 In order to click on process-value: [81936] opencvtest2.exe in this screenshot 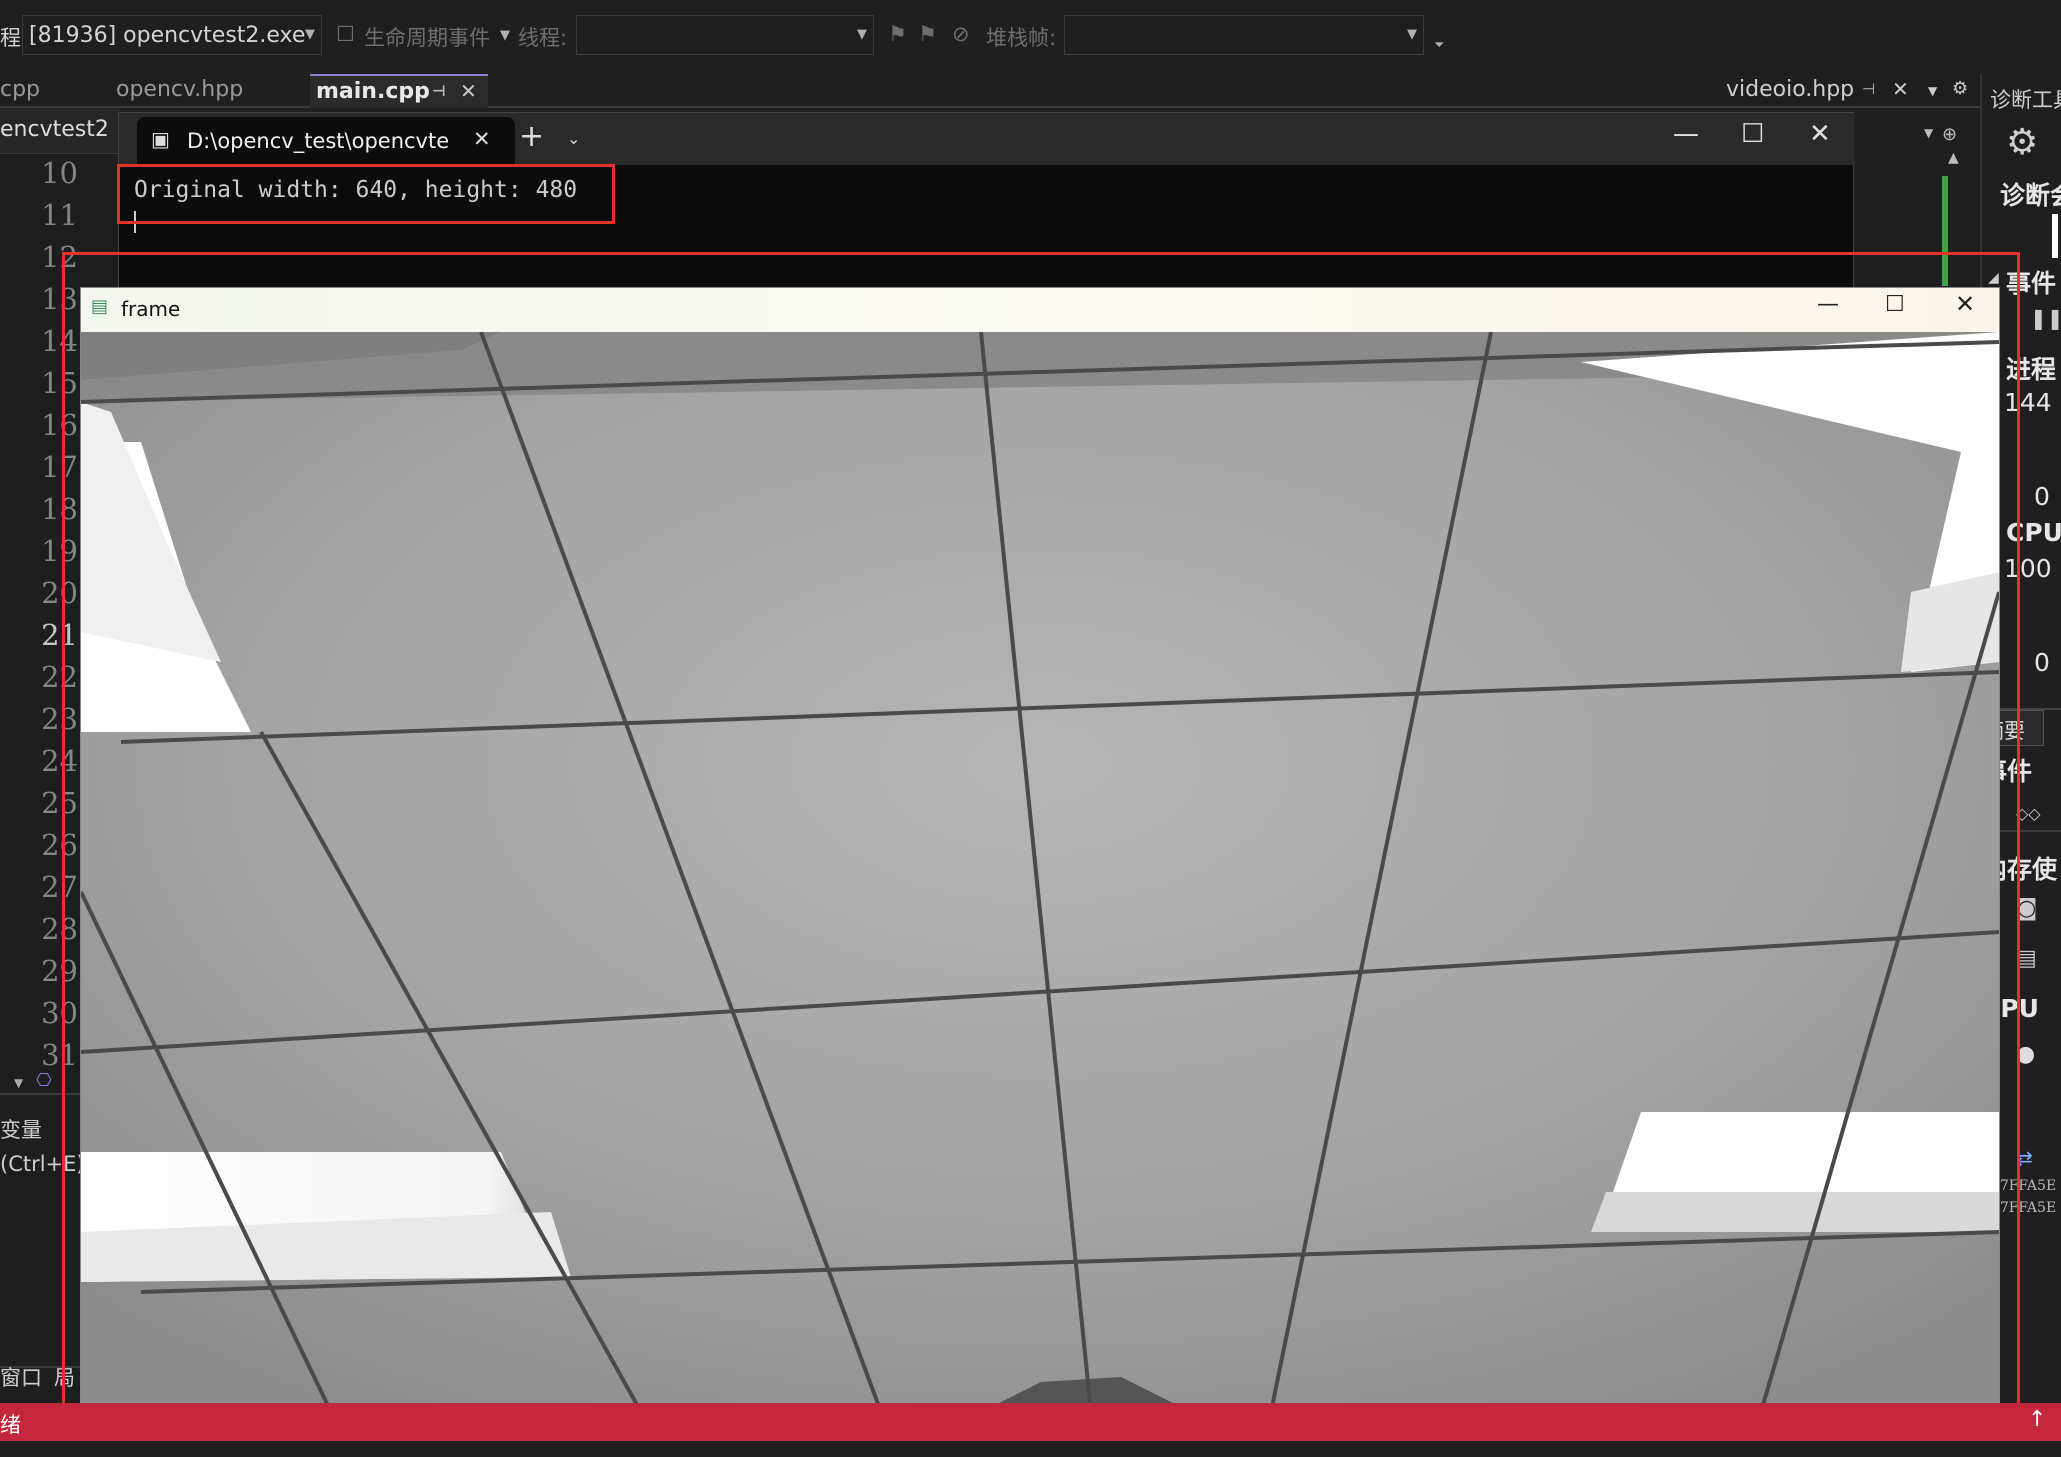, I will do `click(167, 35)`.